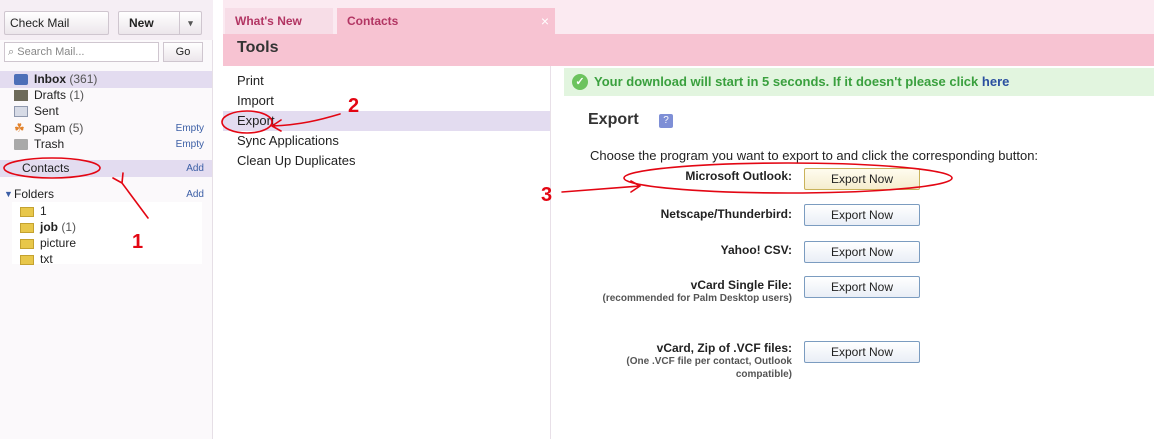  I want to click on tab-bar: What's New Contacts ×, so click(688, 17).